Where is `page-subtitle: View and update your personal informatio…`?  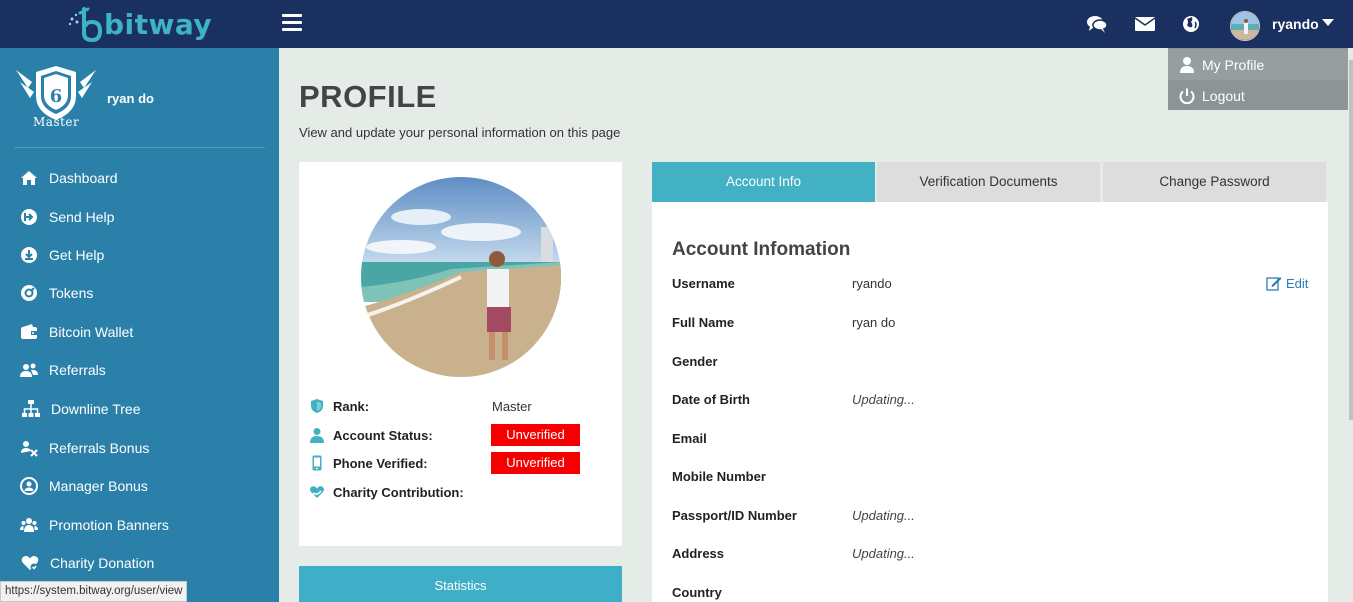 page-subtitle: View and update your personal informatio… is located at coordinates (460, 132).